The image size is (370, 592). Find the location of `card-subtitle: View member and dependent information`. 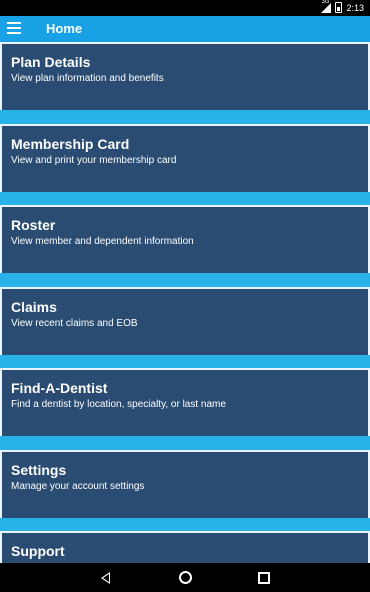

card-subtitle: View member and dependent information is located at coordinates (102, 241).